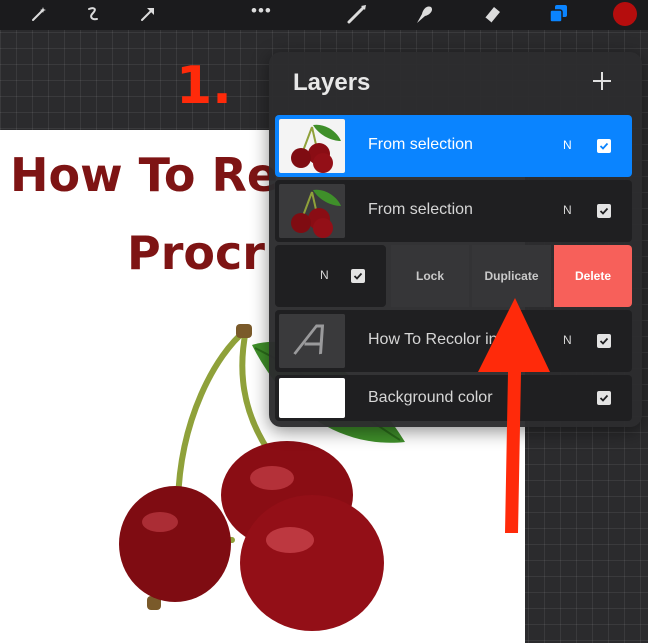  Describe the element at coordinates (324, 15) in the screenshot. I see `top-toolbar: •••` at that location.